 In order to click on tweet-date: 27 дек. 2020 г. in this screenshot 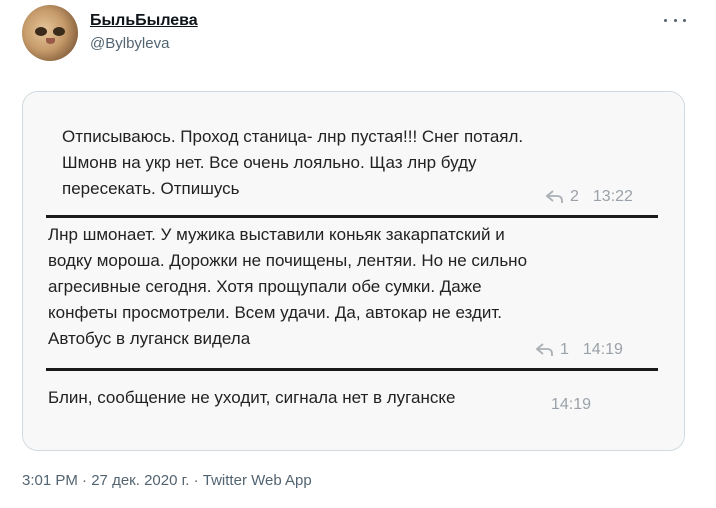, I will do `click(140, 480)`.